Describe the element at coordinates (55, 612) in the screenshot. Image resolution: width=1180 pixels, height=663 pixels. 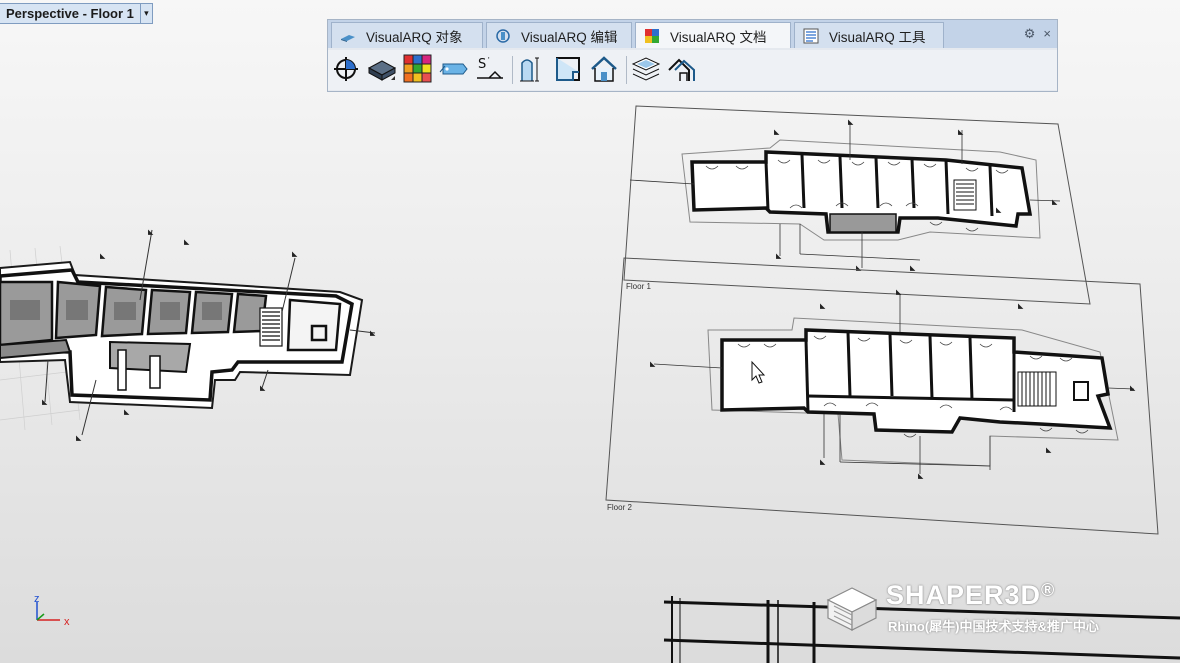
I see `axis-gizmo: x z` at that location.